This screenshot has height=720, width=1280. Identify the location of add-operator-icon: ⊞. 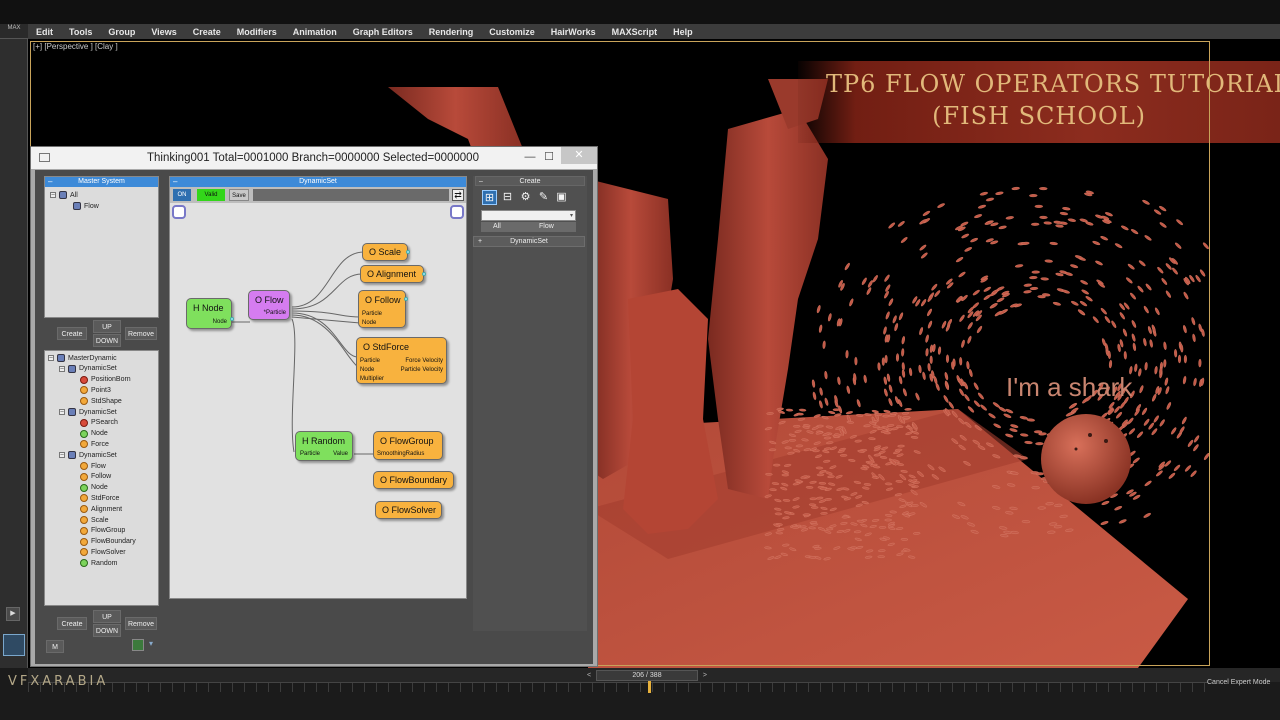
(489, 197).